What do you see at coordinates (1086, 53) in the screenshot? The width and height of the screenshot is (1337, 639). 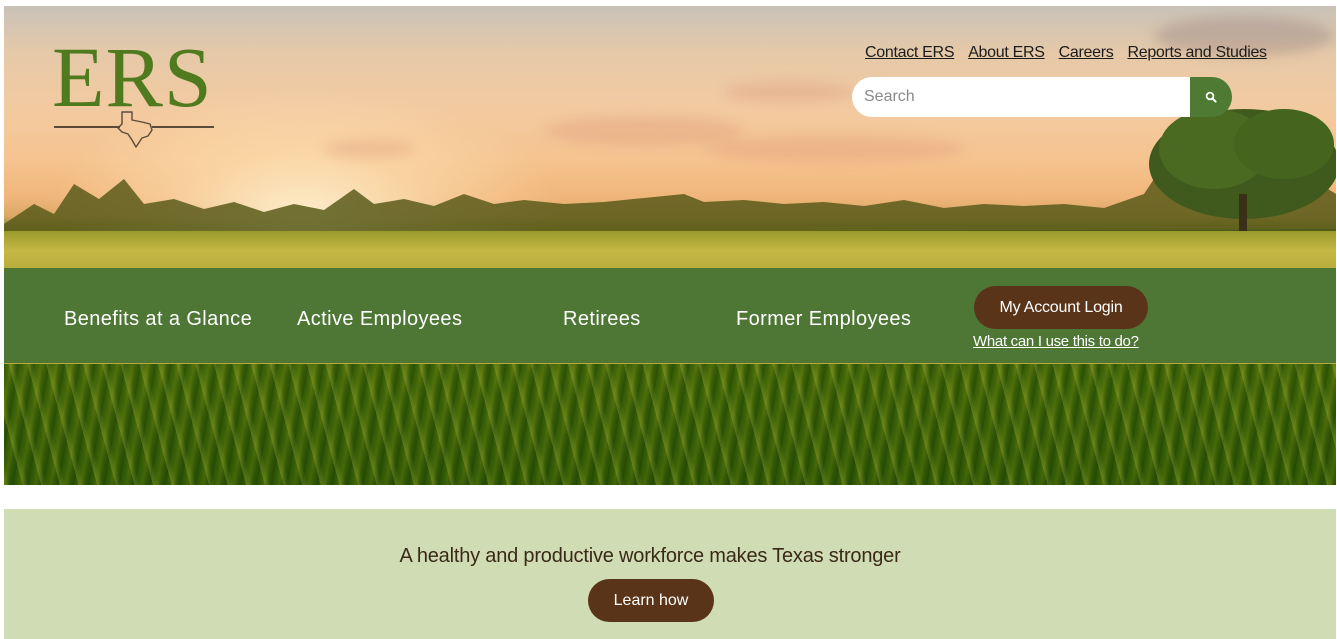 I see `careers-link: Careers` at bounding box center [1086, 53].